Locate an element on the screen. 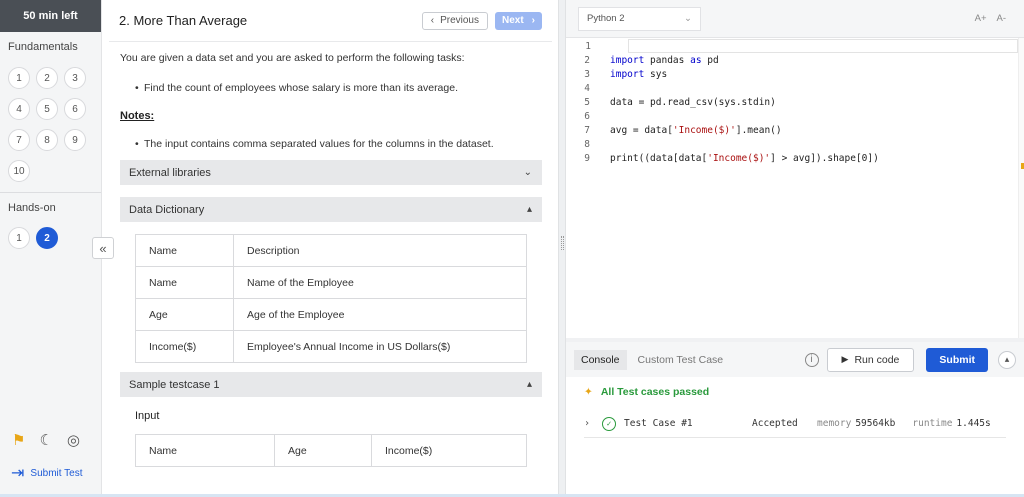 This screenshot has height=497, width=1024. line-number: 6 is located at coordinates (587, 116).